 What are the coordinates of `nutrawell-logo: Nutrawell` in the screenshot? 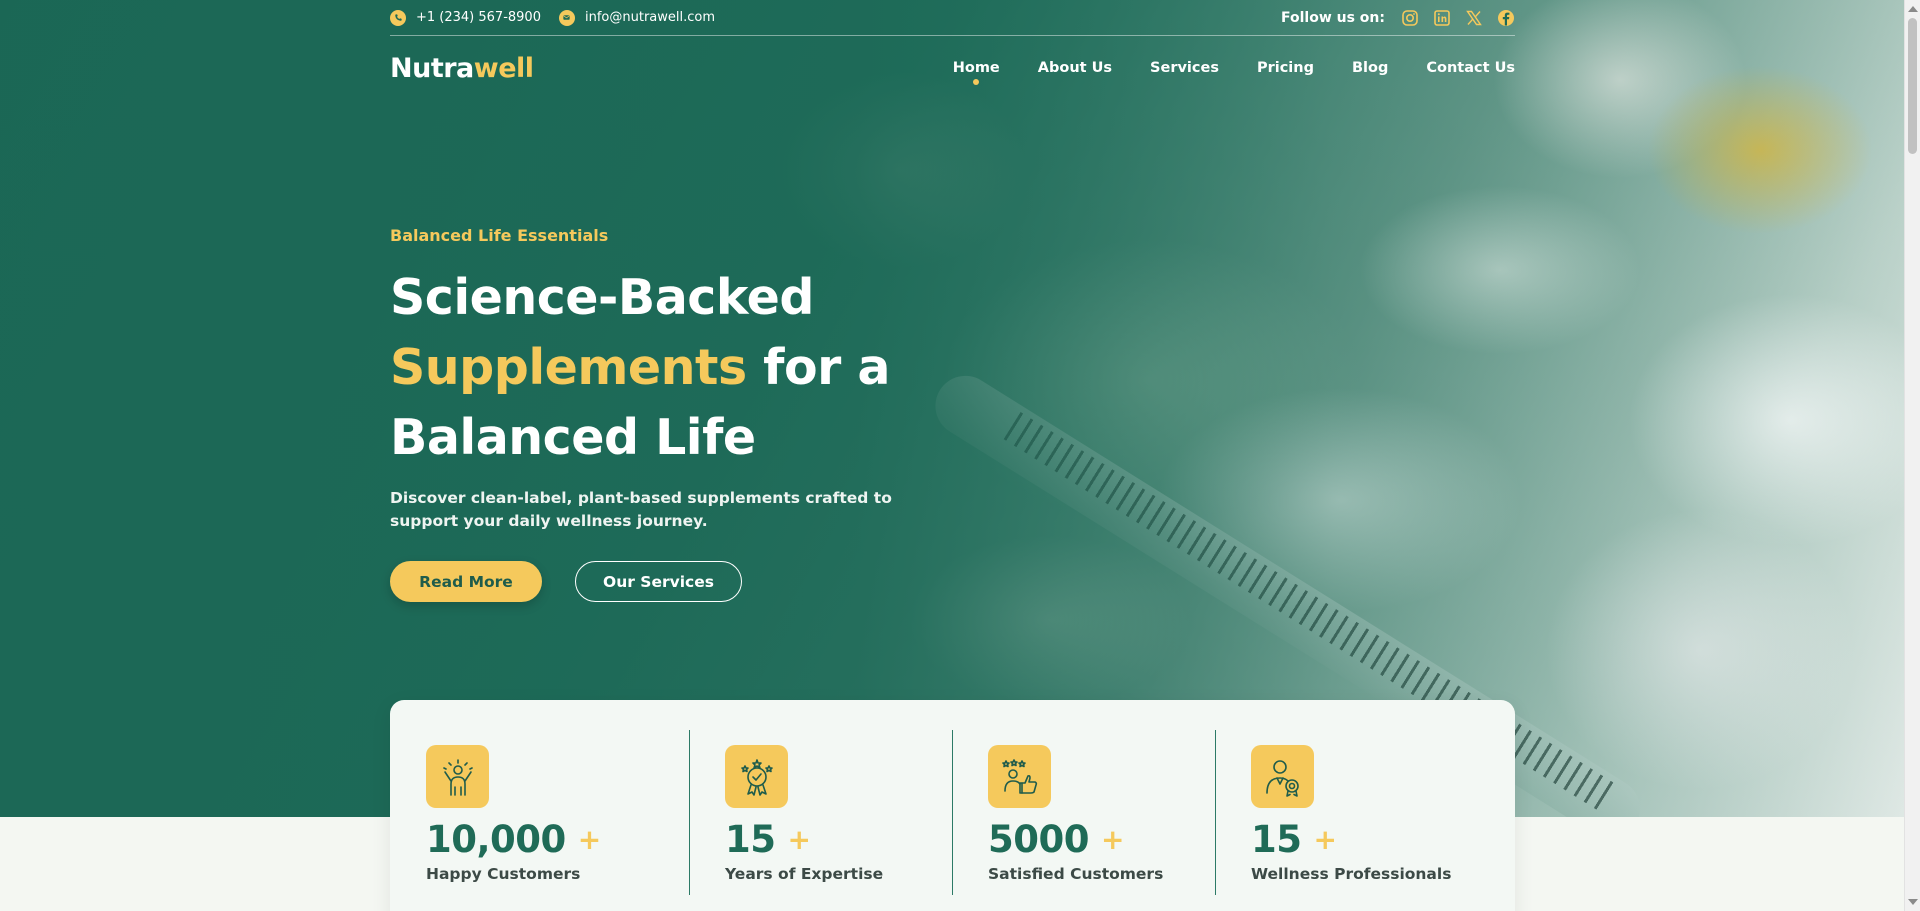 It's located at (462, 68).